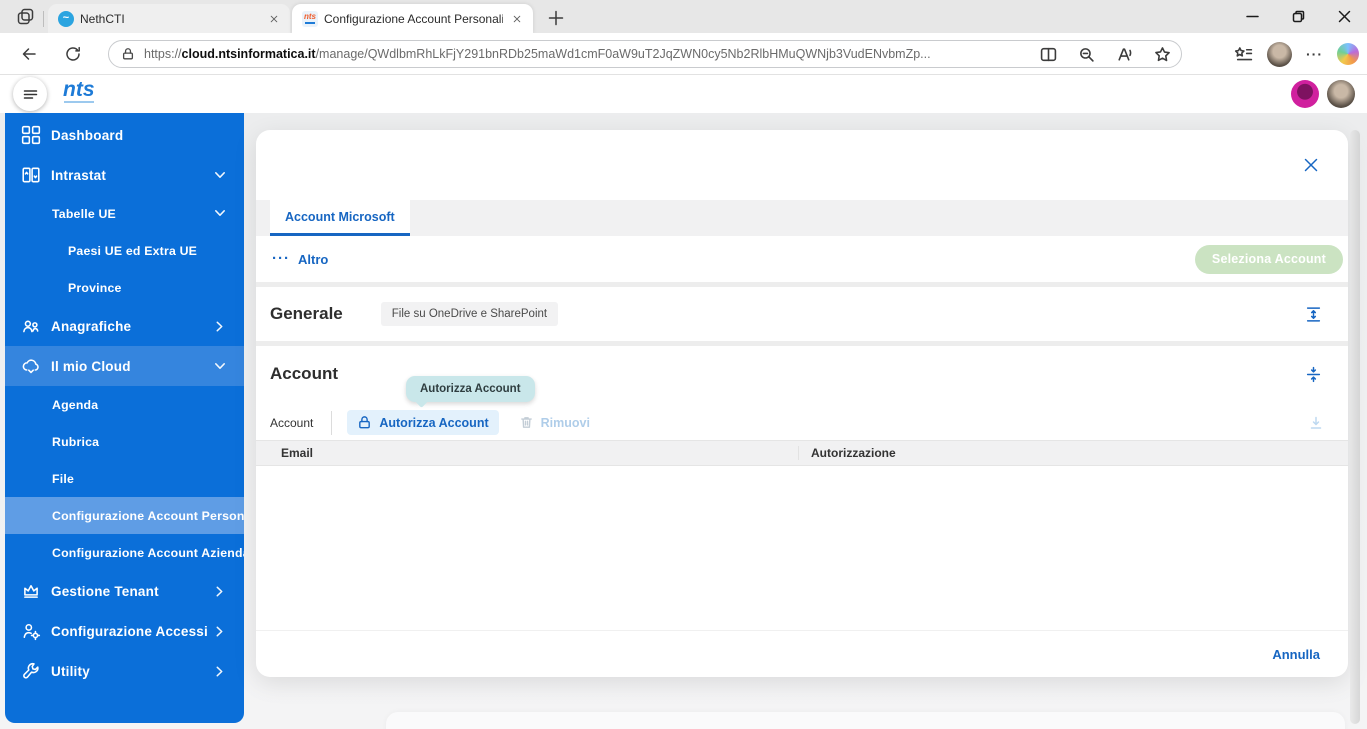 The image size is (1367, 729). I want to click on restore-button, so click(1298, 16).